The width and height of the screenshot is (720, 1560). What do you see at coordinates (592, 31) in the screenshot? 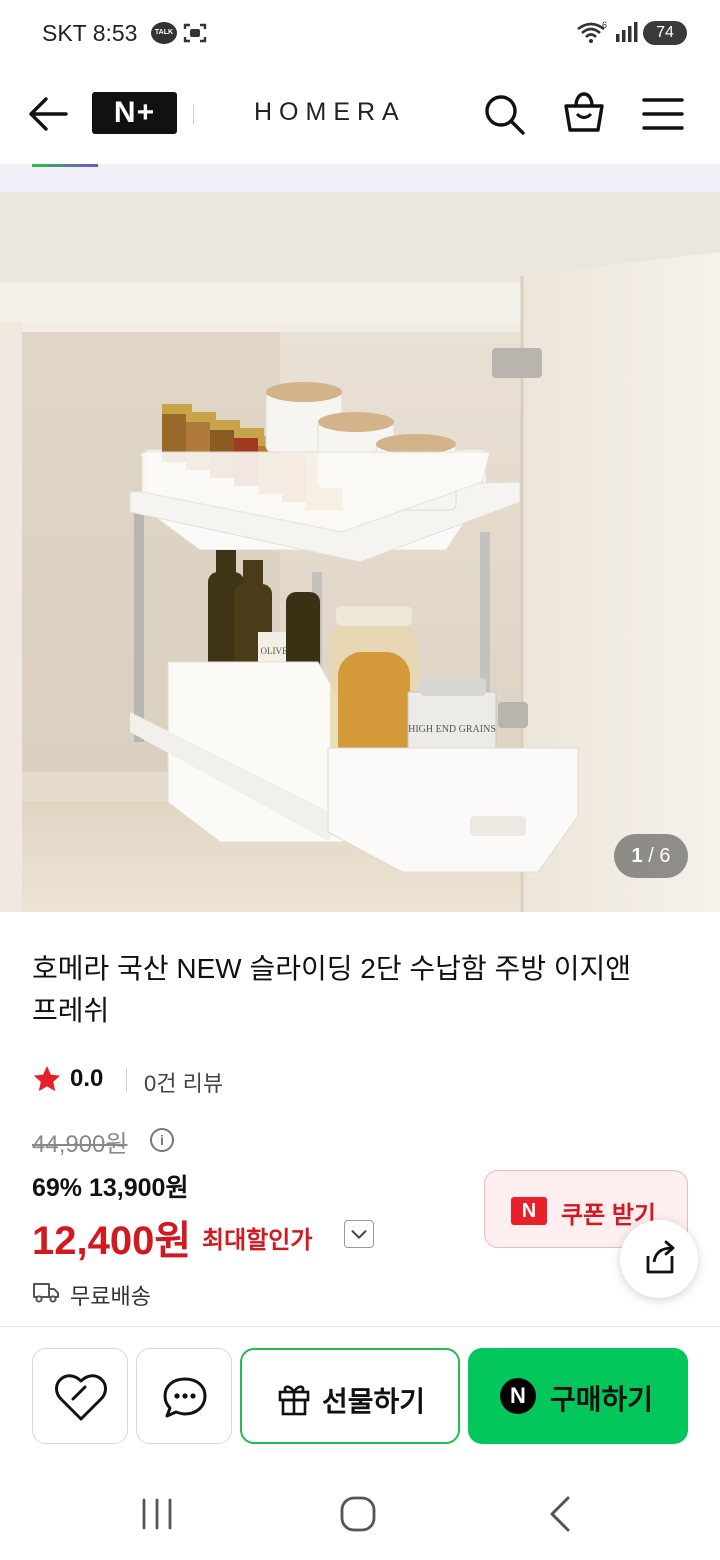
I see `wifi-icon: 6` at bounding box center [592, 31].